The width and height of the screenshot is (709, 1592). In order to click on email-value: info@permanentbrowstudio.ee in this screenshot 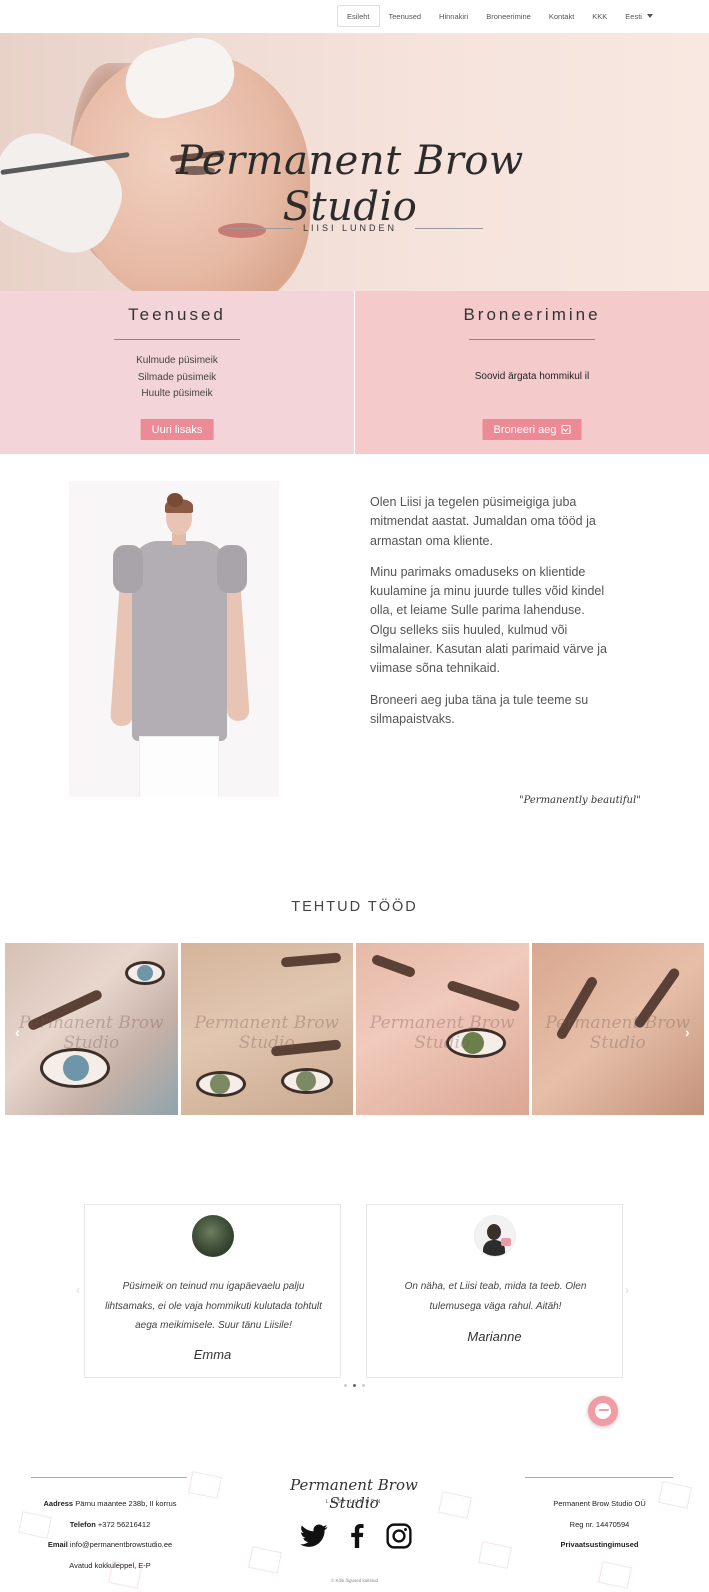, I will do `click(121, 1544)`.